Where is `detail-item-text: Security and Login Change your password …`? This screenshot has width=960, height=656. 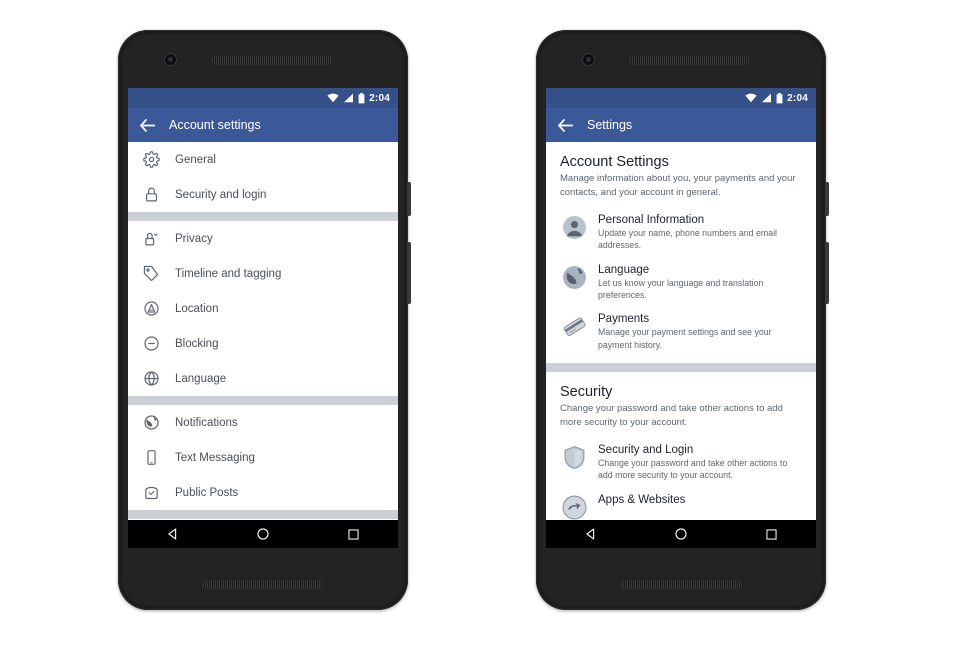 detail-item-text: Security and Login Change your password … is located at coordinates (700, 463).